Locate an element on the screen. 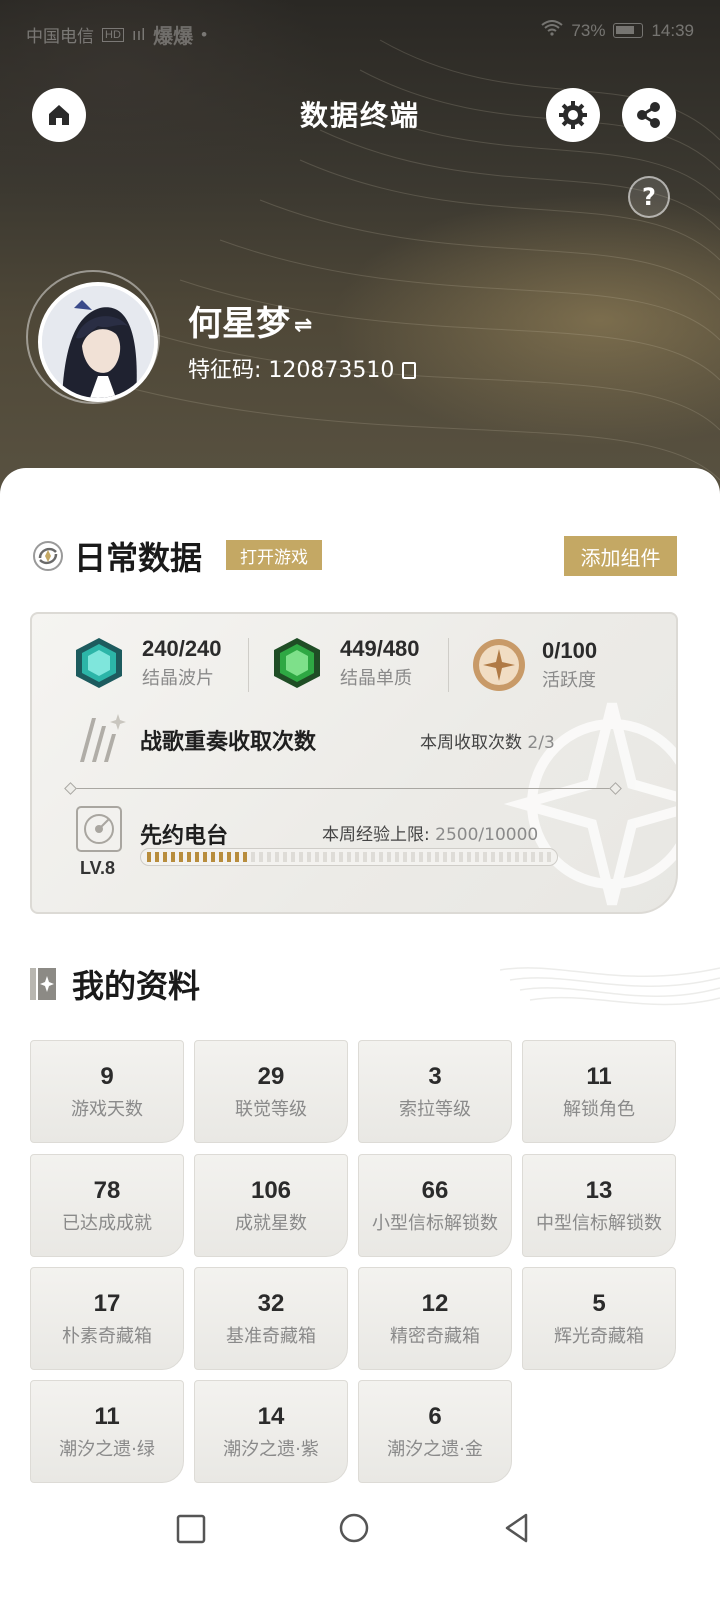 This screenshot has height=1600, width=720. status-bar: 中国电信 HD ııl 爆爆 • 73% 14:39 is located at coordinates (360, 30).